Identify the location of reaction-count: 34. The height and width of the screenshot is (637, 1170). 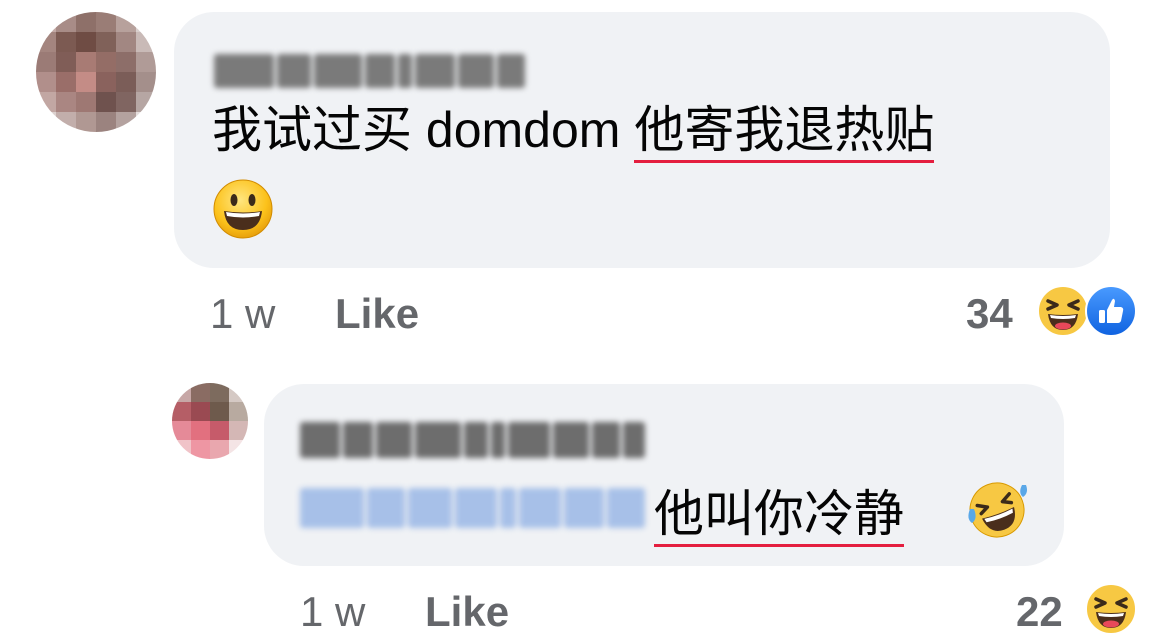
(989, 314).